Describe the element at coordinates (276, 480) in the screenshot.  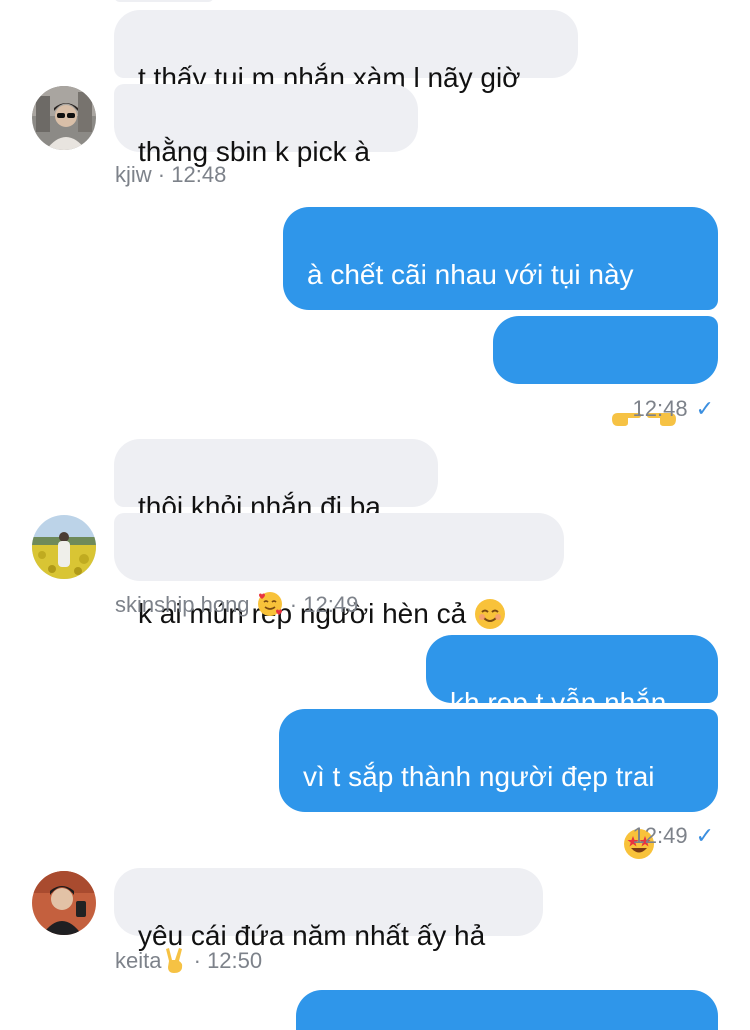
I see `message-bubble-5: thôi khỏi nhắn đi ba` at that location.